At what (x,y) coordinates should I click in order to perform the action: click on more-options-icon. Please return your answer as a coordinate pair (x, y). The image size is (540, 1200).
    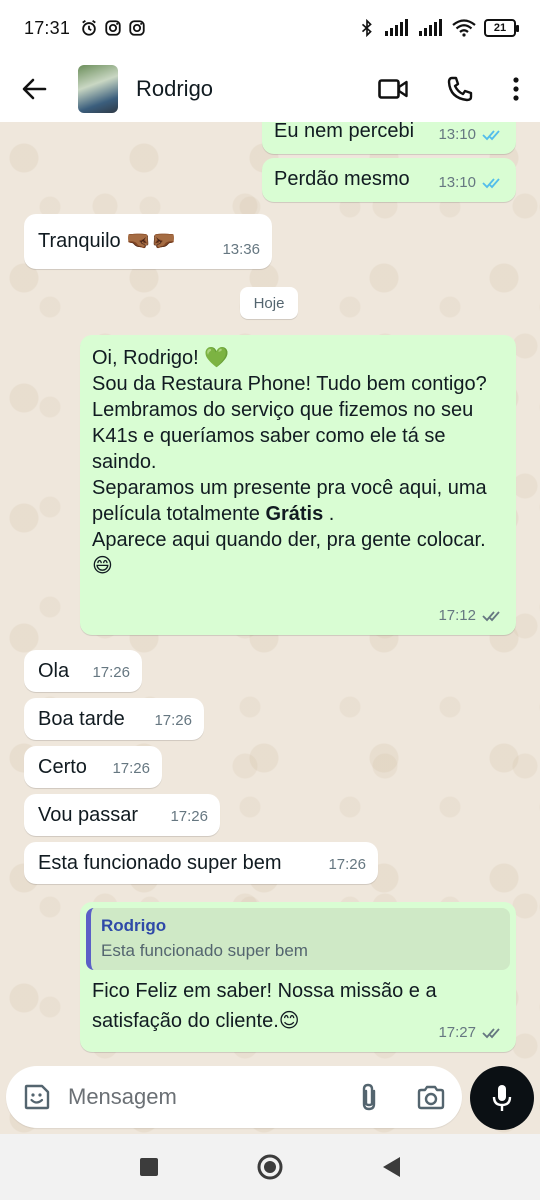
    Looking at the image, I should click on (516, 89).